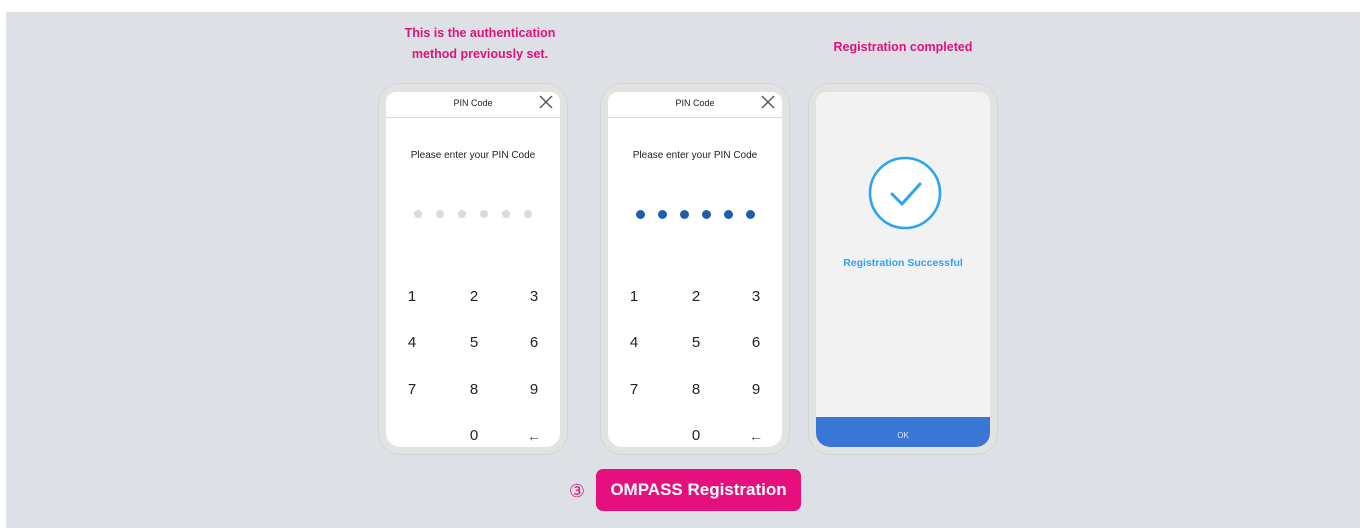 The width and height of the screenshot is (1366, 528). I want to click on phone-screen: Registration Successful OK, so click(903, 269).